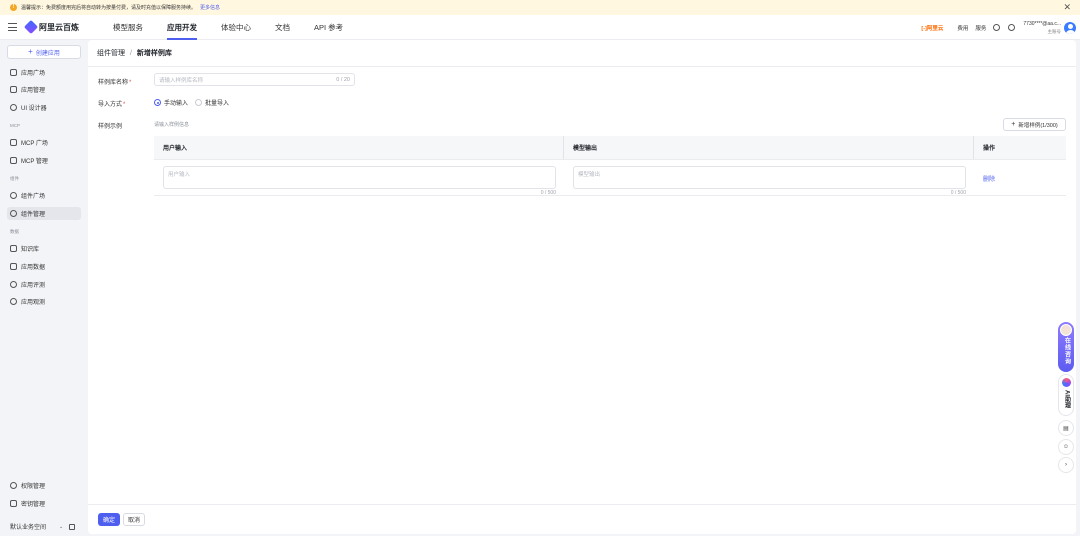 The image size is (1080, 536). I want to click on model-output-field: 模型输出, so click(769, 177).